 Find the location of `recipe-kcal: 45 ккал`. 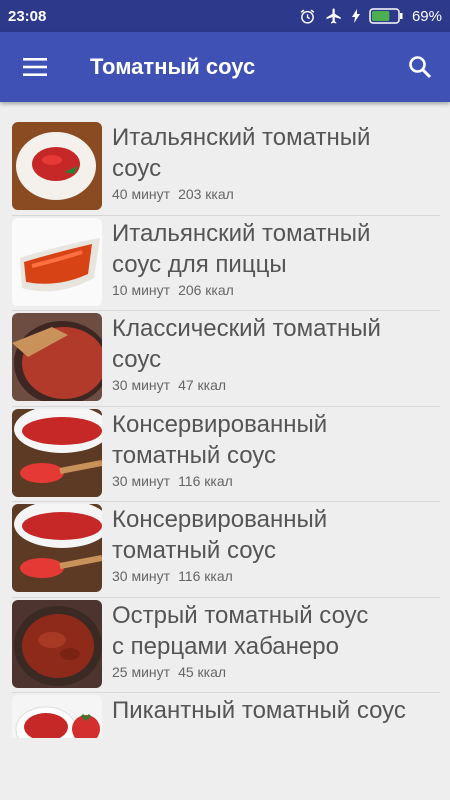

recipe-kcal: 45 ккал is located at coordinates (202, 671).